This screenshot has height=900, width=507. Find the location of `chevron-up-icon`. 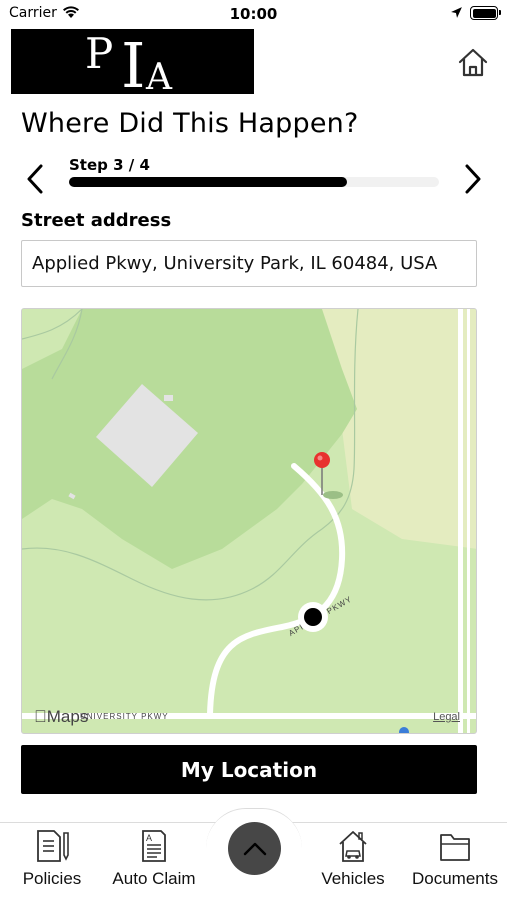

chevron-up-icon is located at coordinates (254, 848).